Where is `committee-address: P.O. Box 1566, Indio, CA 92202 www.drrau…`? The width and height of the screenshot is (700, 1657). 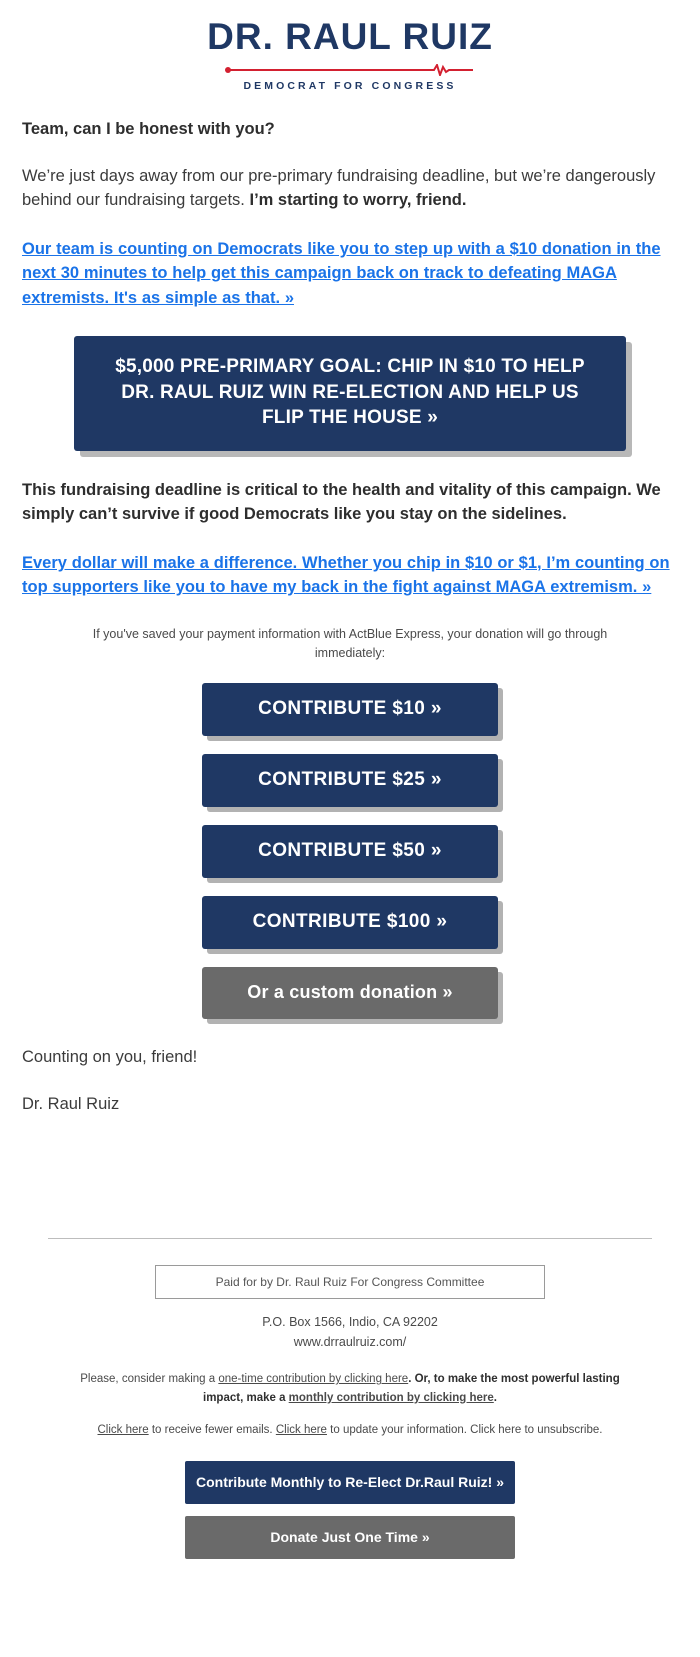
committee-address: P.O. Box 1566, Indio, CA 92202 www.drrau… is located at coordinates (350, 1332).